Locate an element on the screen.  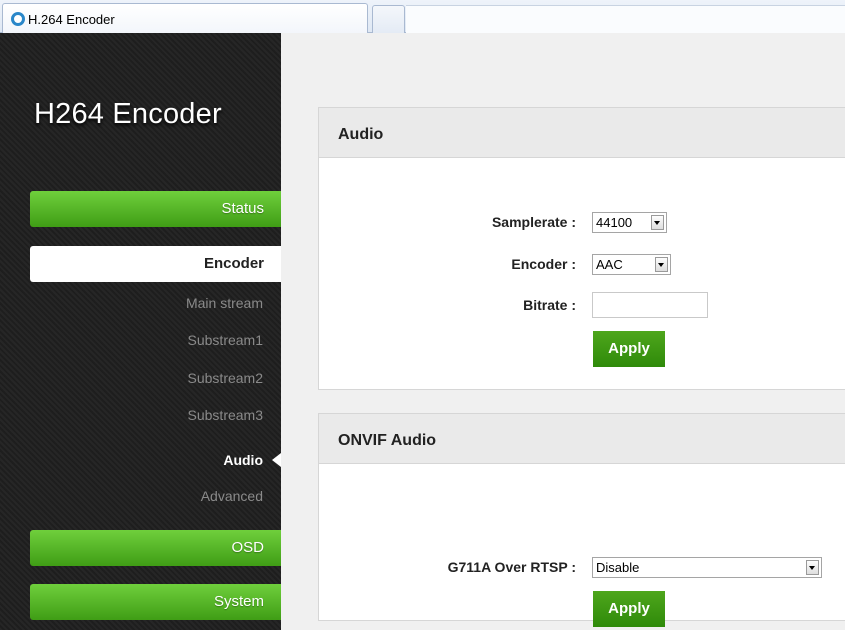
browser-tab-title: H.264 Encoder is located at coordinates (71, 19).